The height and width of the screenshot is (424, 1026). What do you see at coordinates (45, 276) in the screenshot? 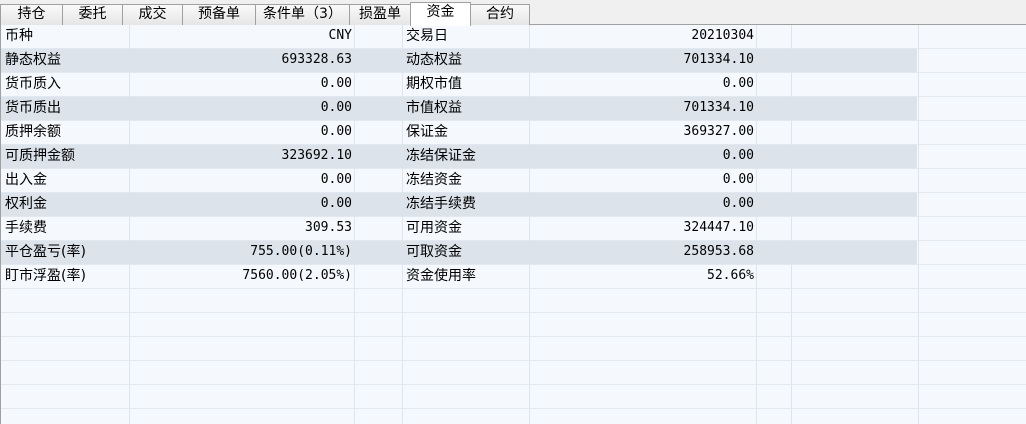
I see `label-mtm-float-pnl: 盯市浮盈(率)` at bounding box center [45, 276].